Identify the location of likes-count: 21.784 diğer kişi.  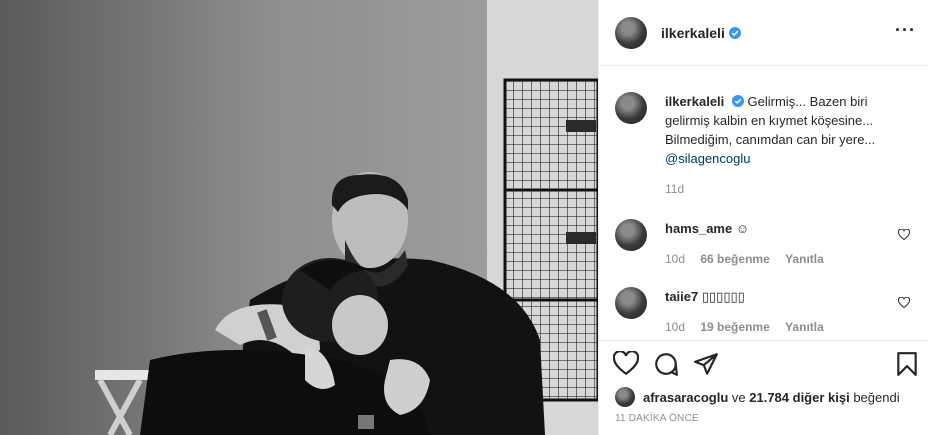
(799, 397).